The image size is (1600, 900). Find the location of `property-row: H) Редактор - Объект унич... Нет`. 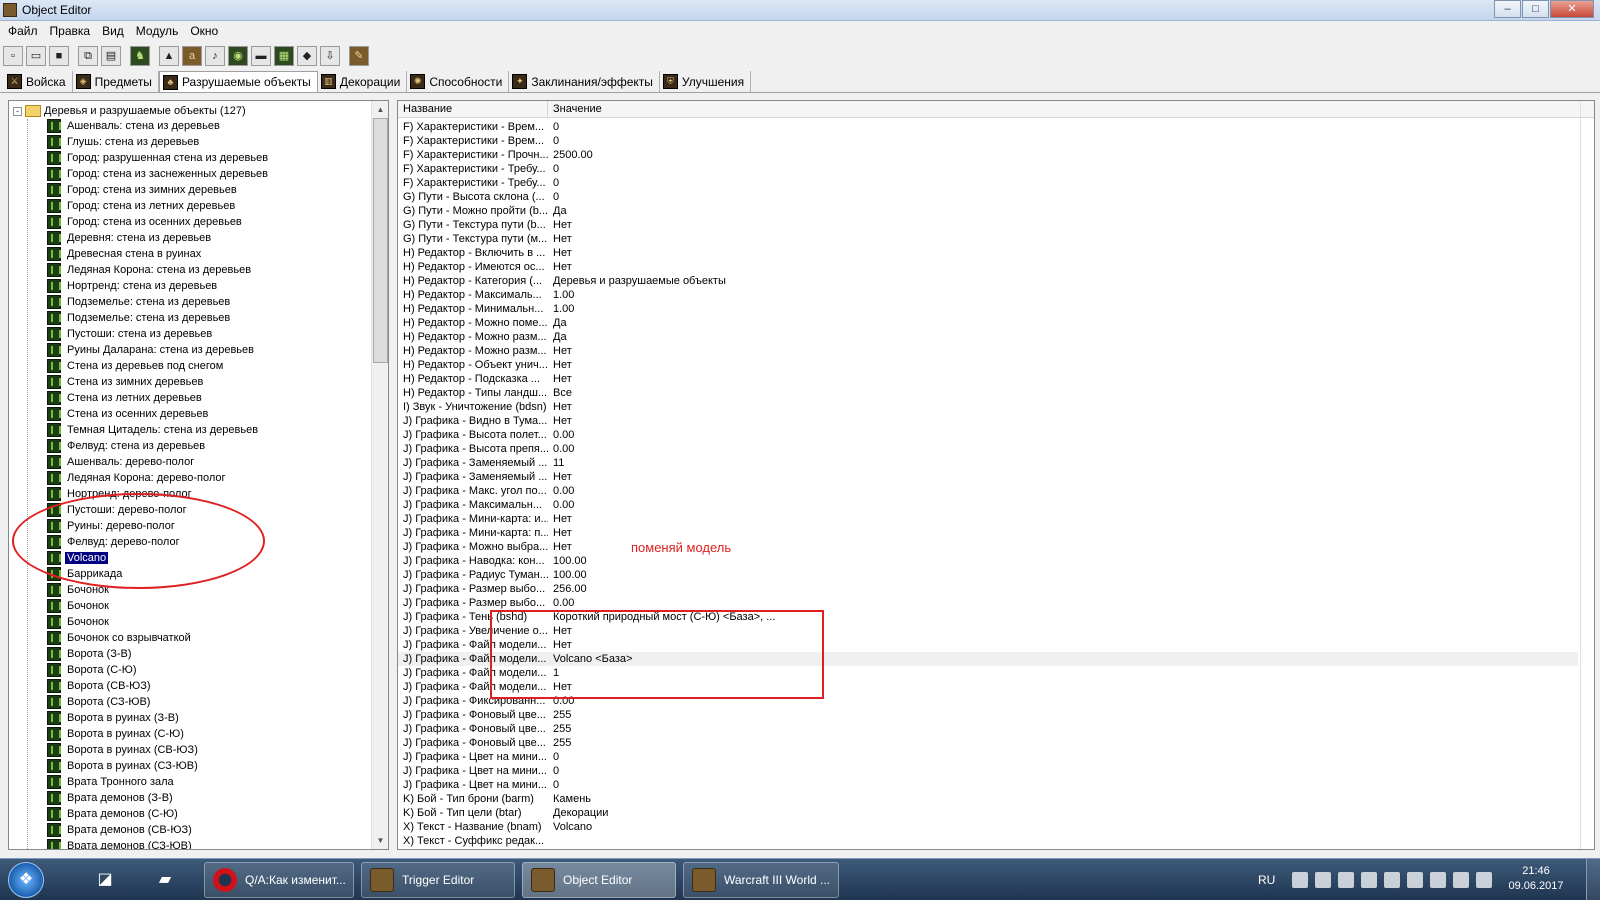

property-row: H) Редактор - Объект унич... Нет is located at coordinates (988, 365).